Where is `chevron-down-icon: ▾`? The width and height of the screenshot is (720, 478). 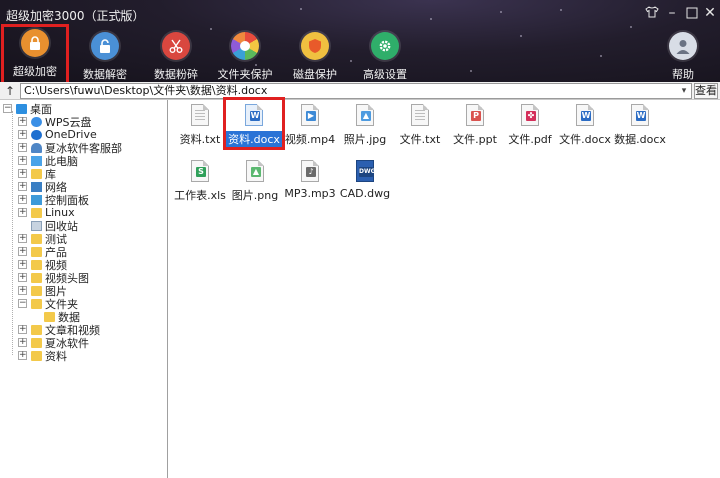 chevron-down-icon: ▾ is located at coordinates (684, 91).